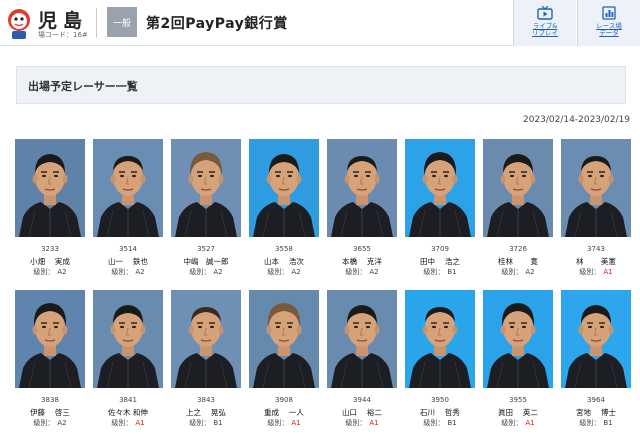 The image size is (640, 440). Describe the element at coordinates (440, 412) in the screenshot. I see `racer-name: 石川 哲秀` at that location.